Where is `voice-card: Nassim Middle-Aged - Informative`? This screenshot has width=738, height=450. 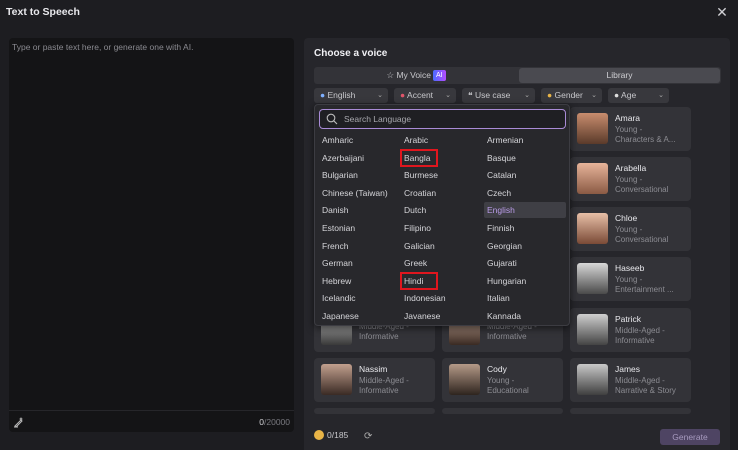
voice-card: Nassim Middle-Aged - Informative is located at coordinates (374, 380).